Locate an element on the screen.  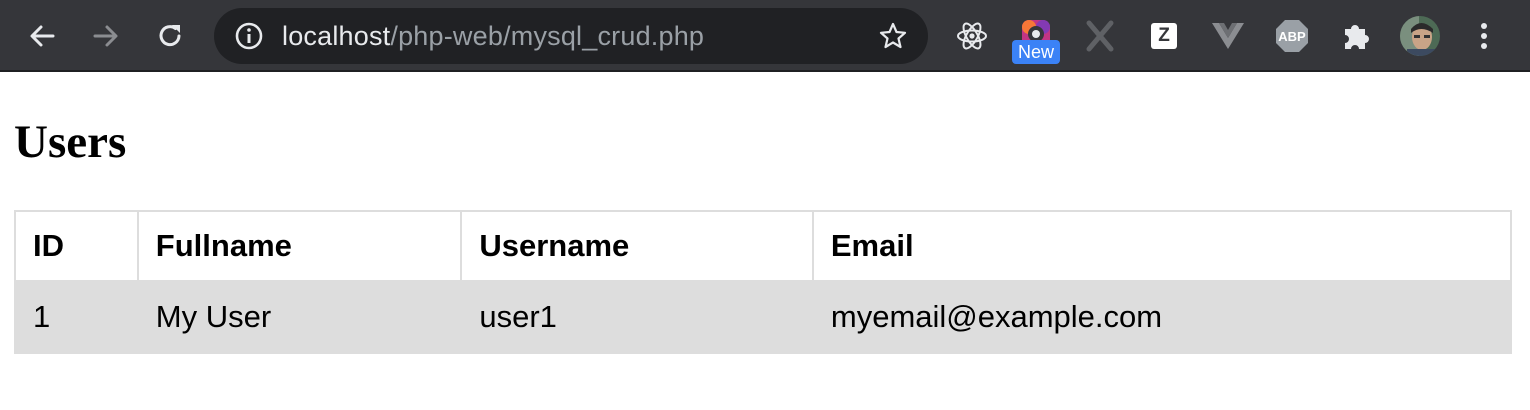
cell-id: 1 is located at coordinates (76, 317).